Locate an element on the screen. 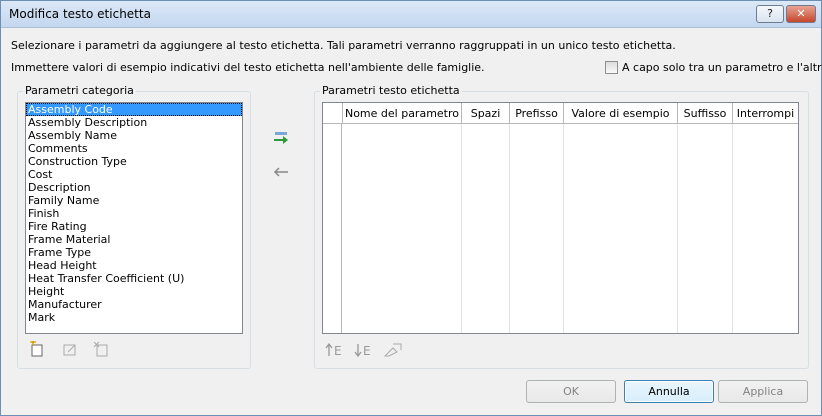  column-header: Valore di esempio is located at coordinates (621, 113).